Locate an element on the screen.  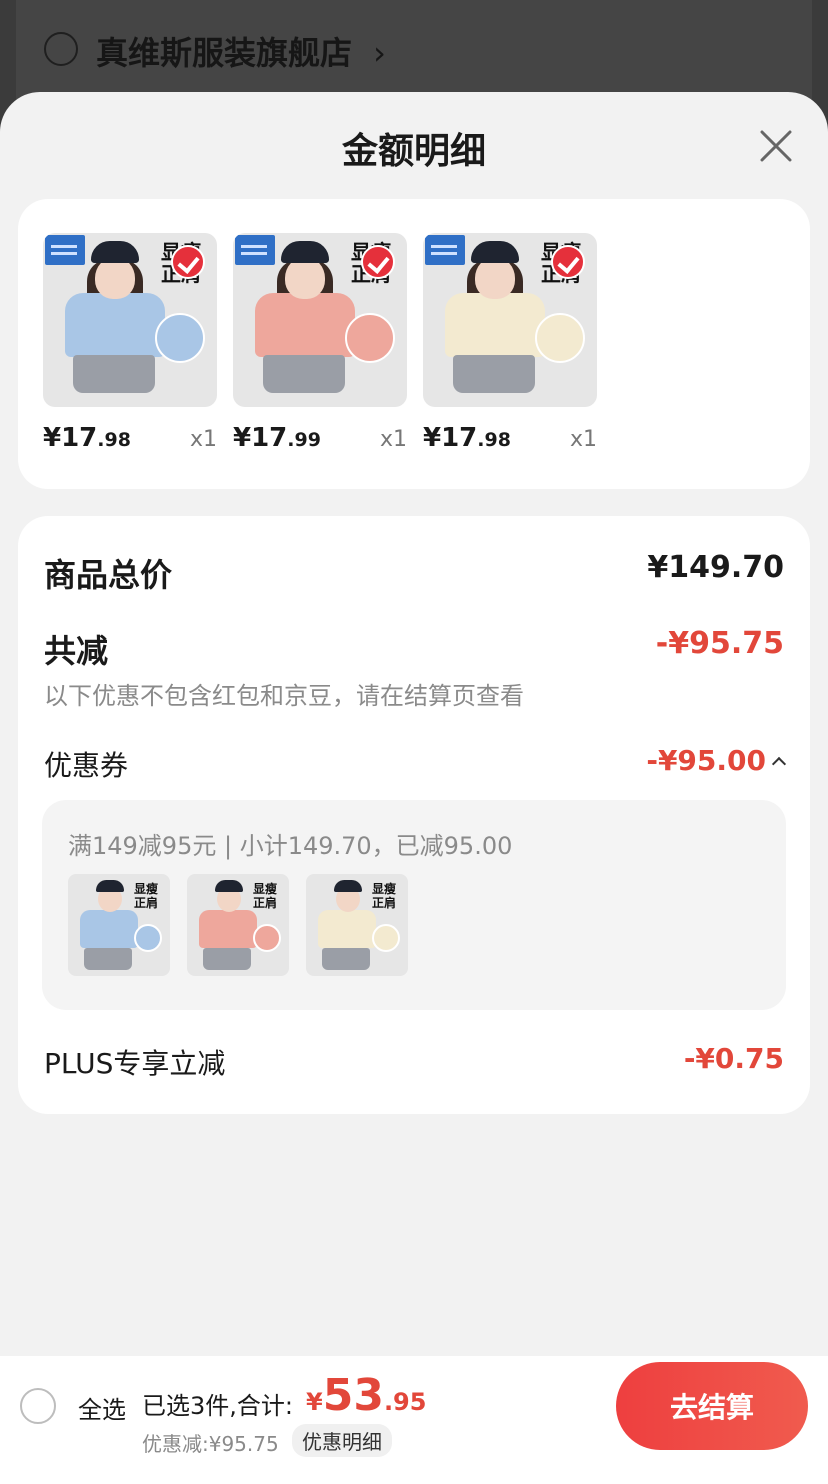
discount-label: 共减 is located at coordinates (76, 651).